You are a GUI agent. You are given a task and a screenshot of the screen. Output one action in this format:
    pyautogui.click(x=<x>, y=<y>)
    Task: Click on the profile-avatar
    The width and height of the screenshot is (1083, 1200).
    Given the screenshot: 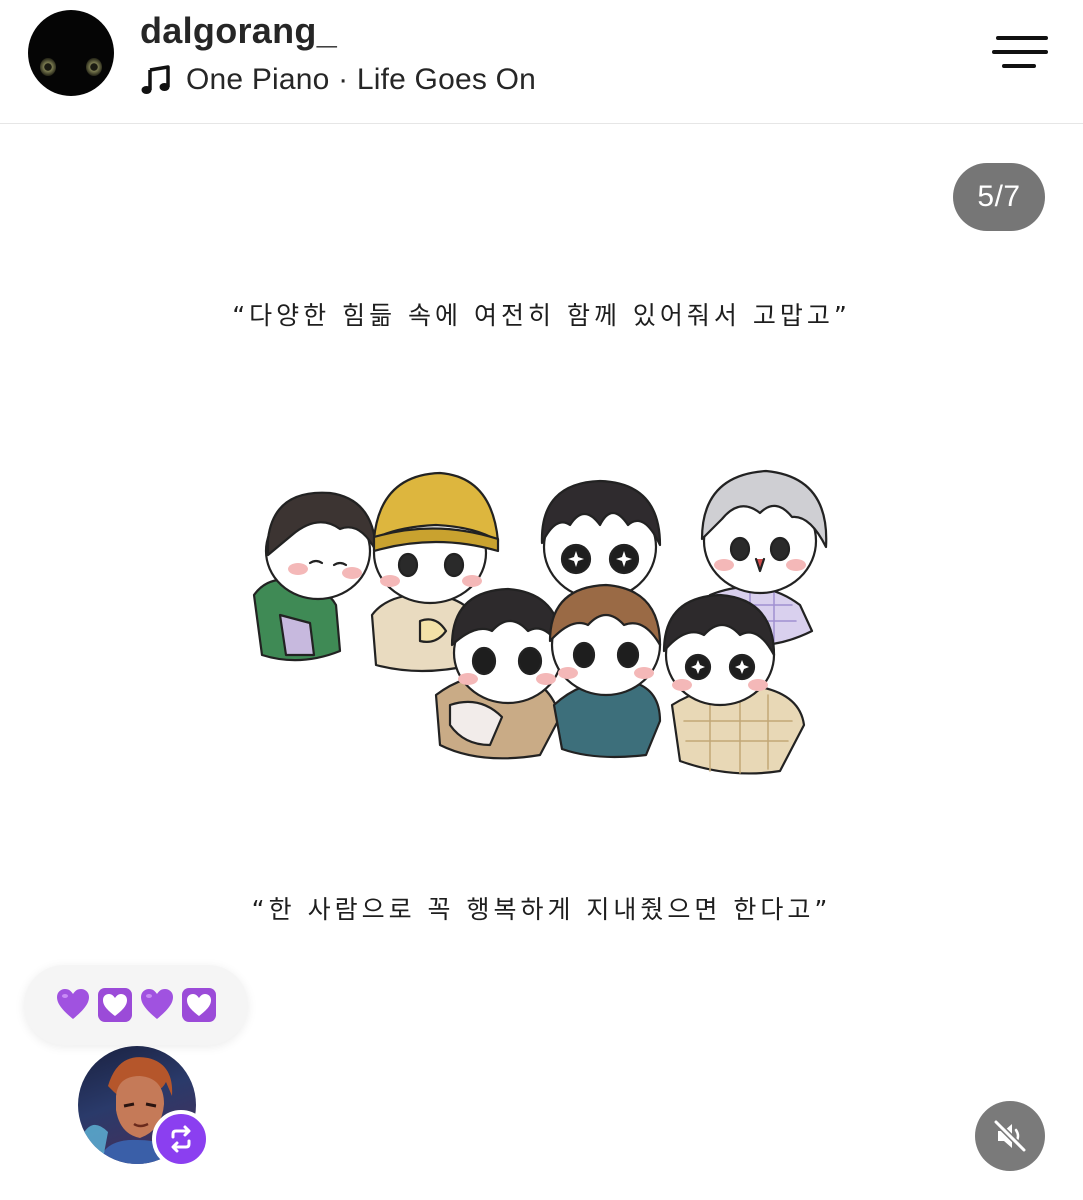 What is the action you would take?
    pyautogui.click(x=71, y=53)
    